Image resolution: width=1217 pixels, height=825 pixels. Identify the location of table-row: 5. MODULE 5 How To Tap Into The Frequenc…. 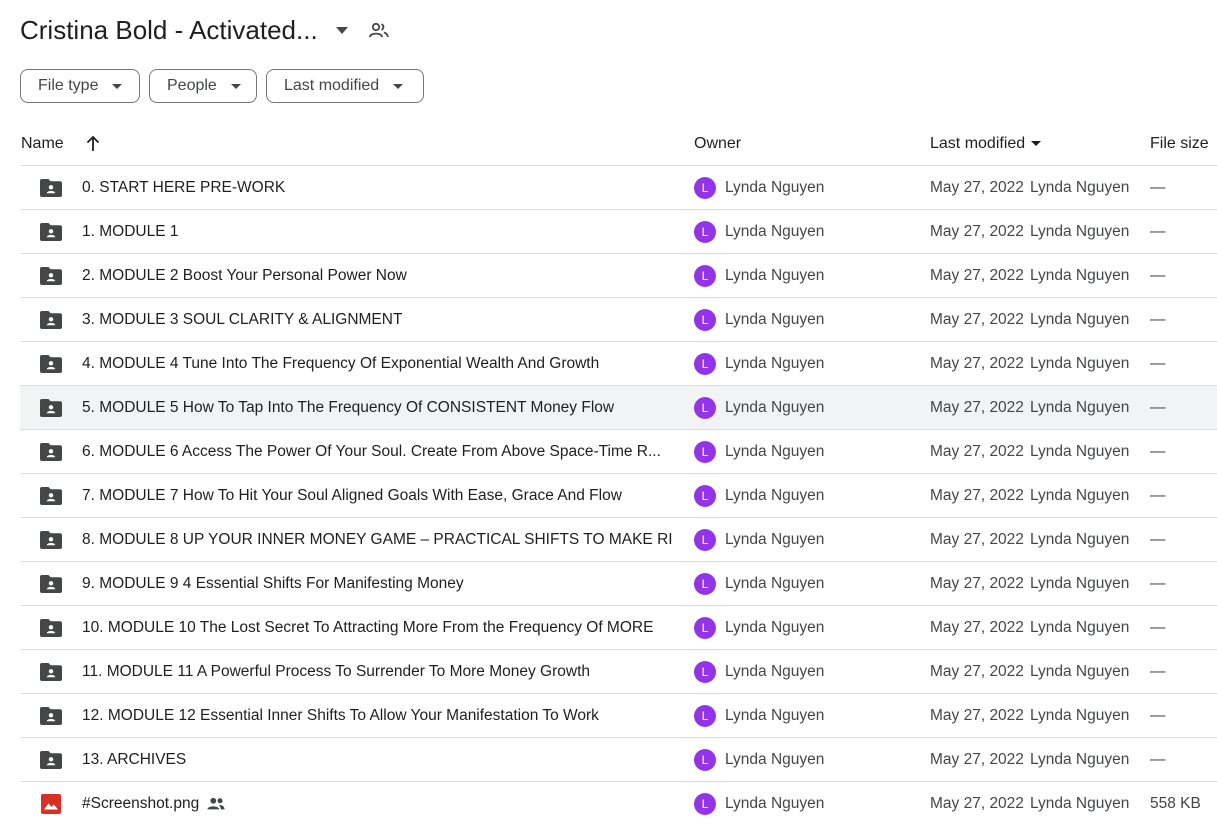
(618, 408).